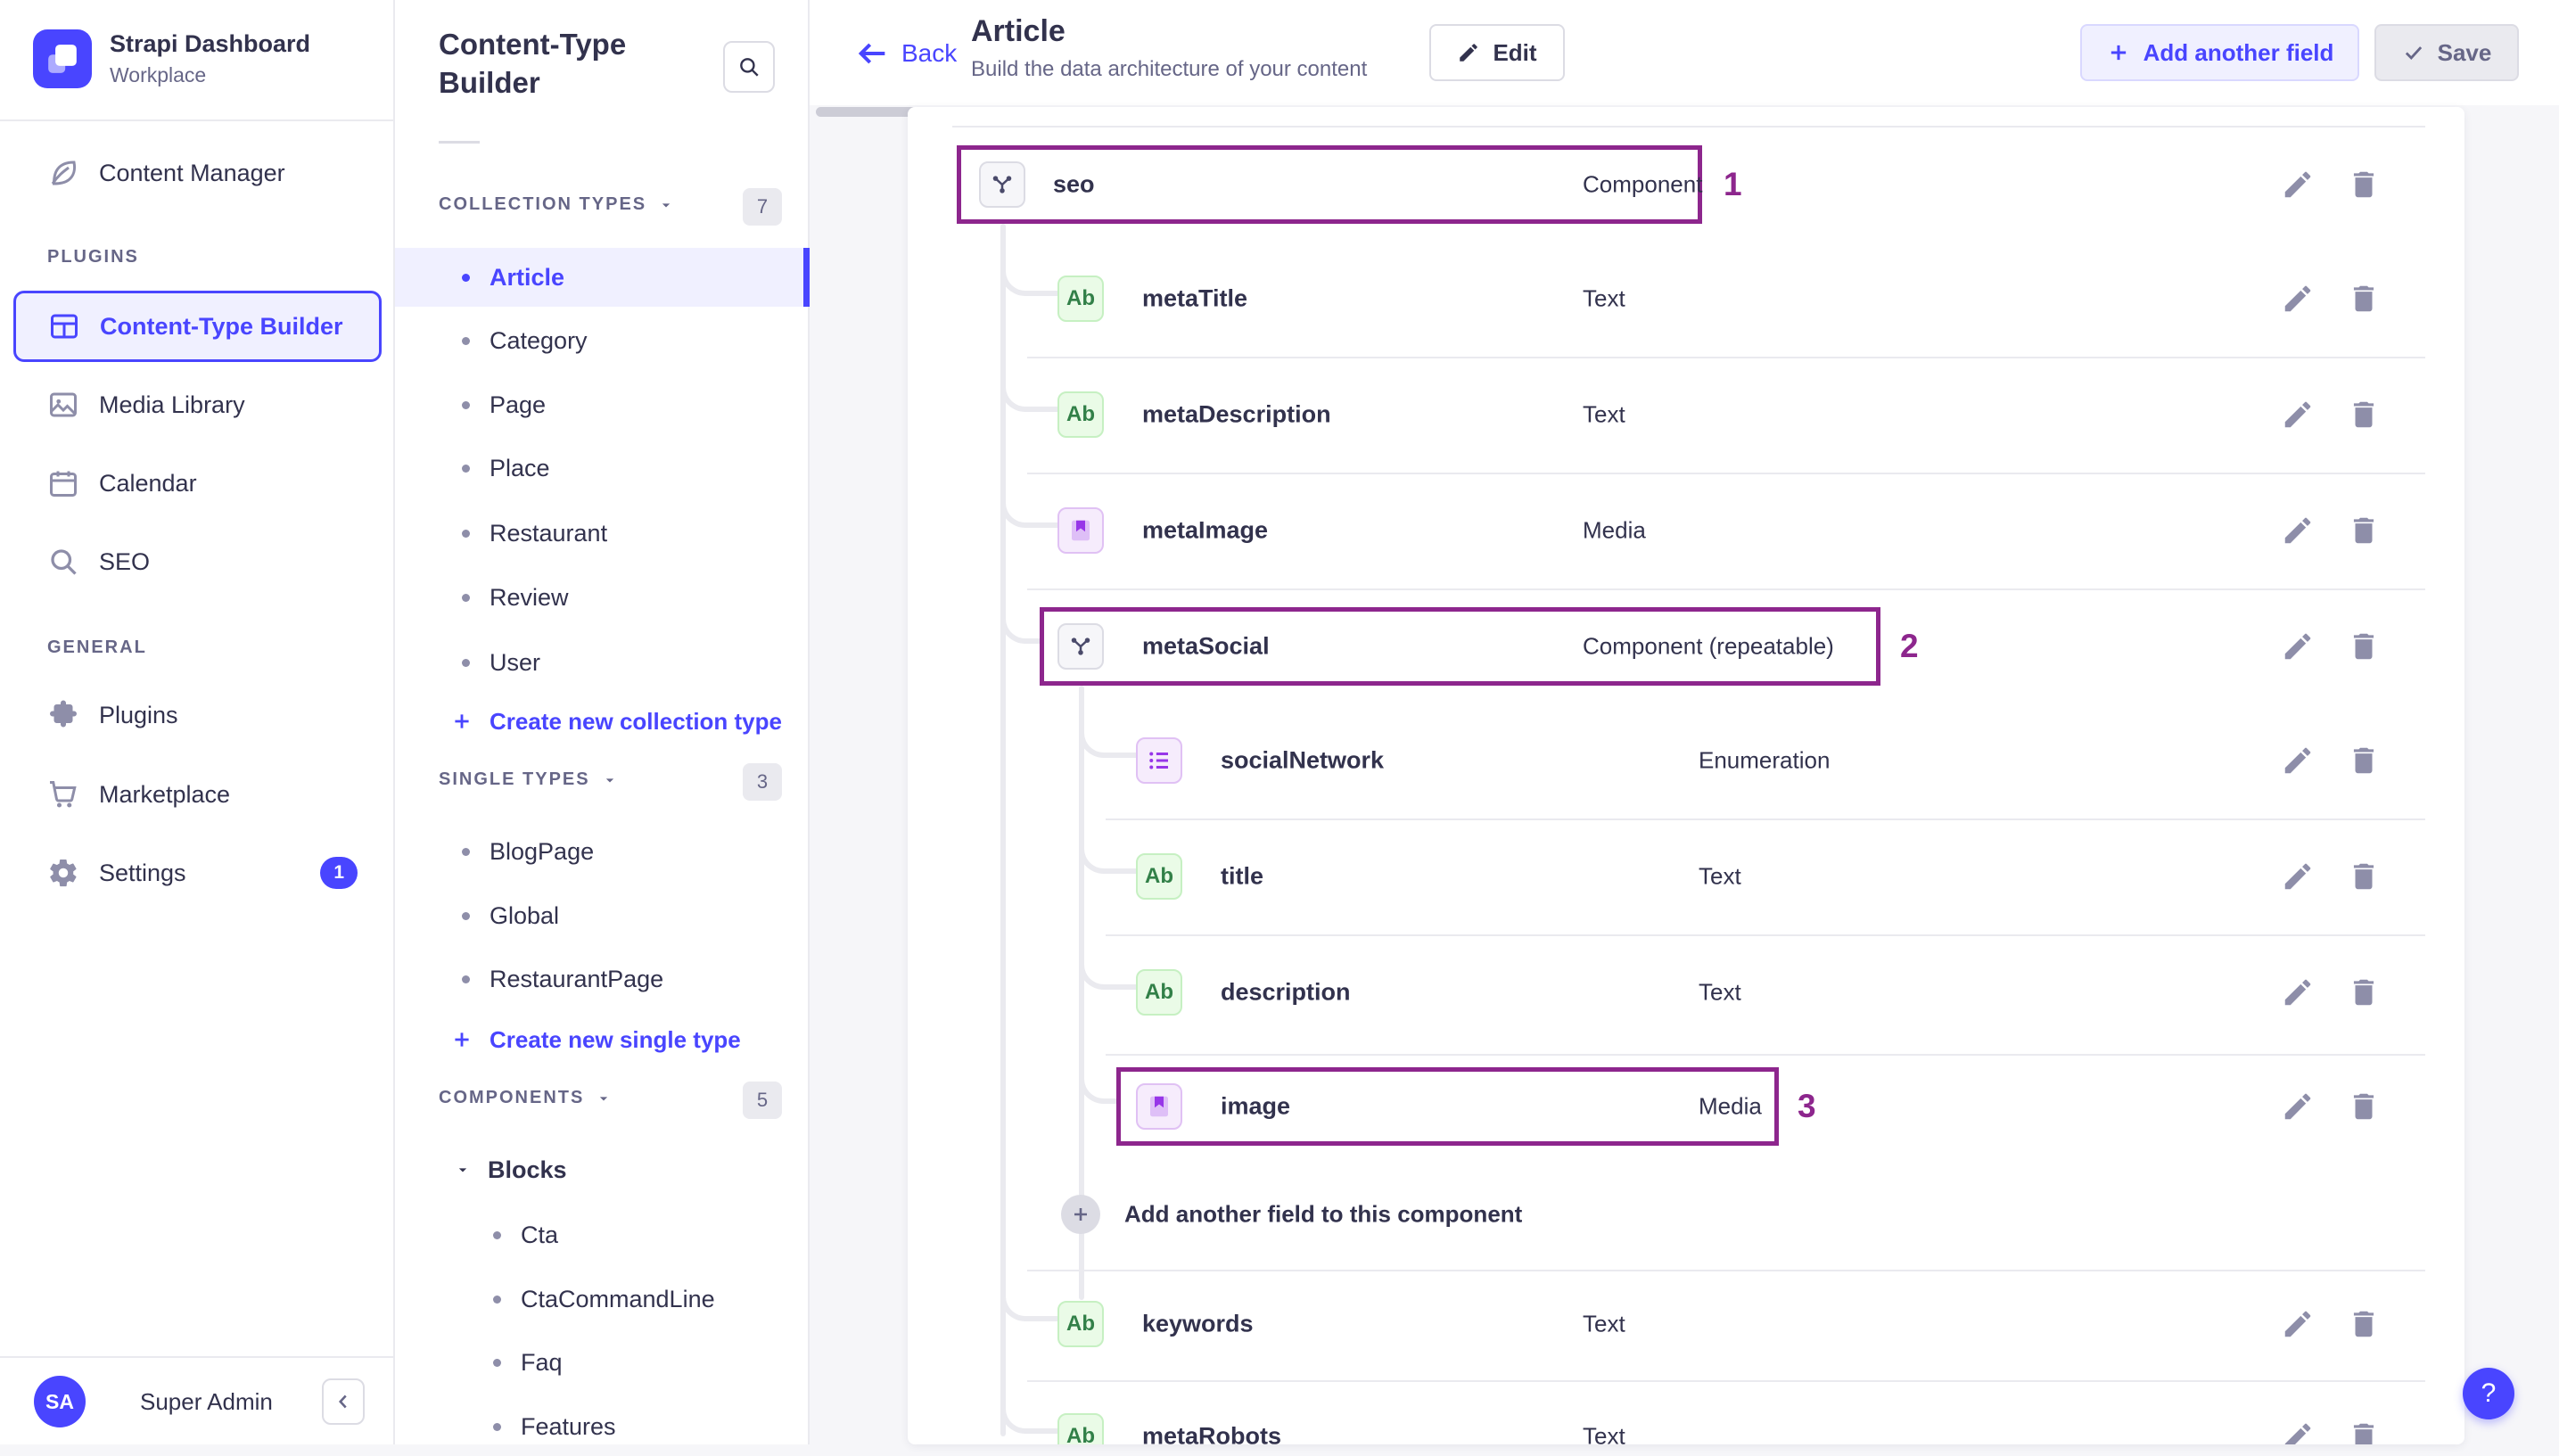  I want to click on search-button, so click(749, 67).